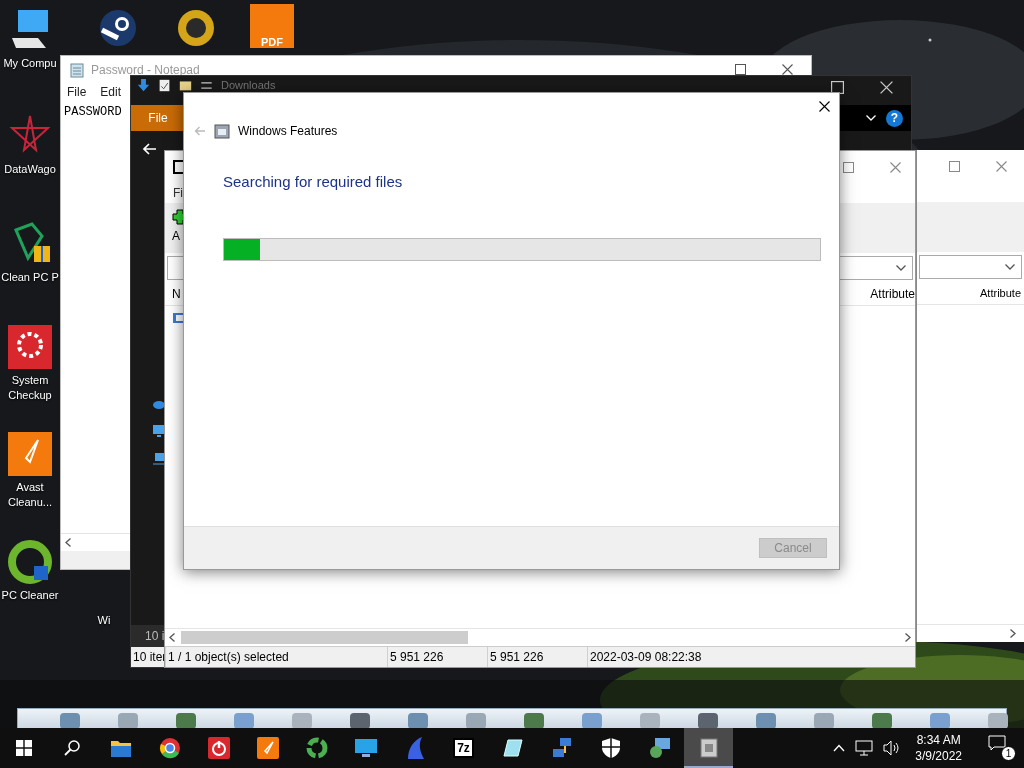  Describe the element at coordinates (751, 657) in the screenshot. I see `status-text: 2022-03-09 08:22:38` at that location.